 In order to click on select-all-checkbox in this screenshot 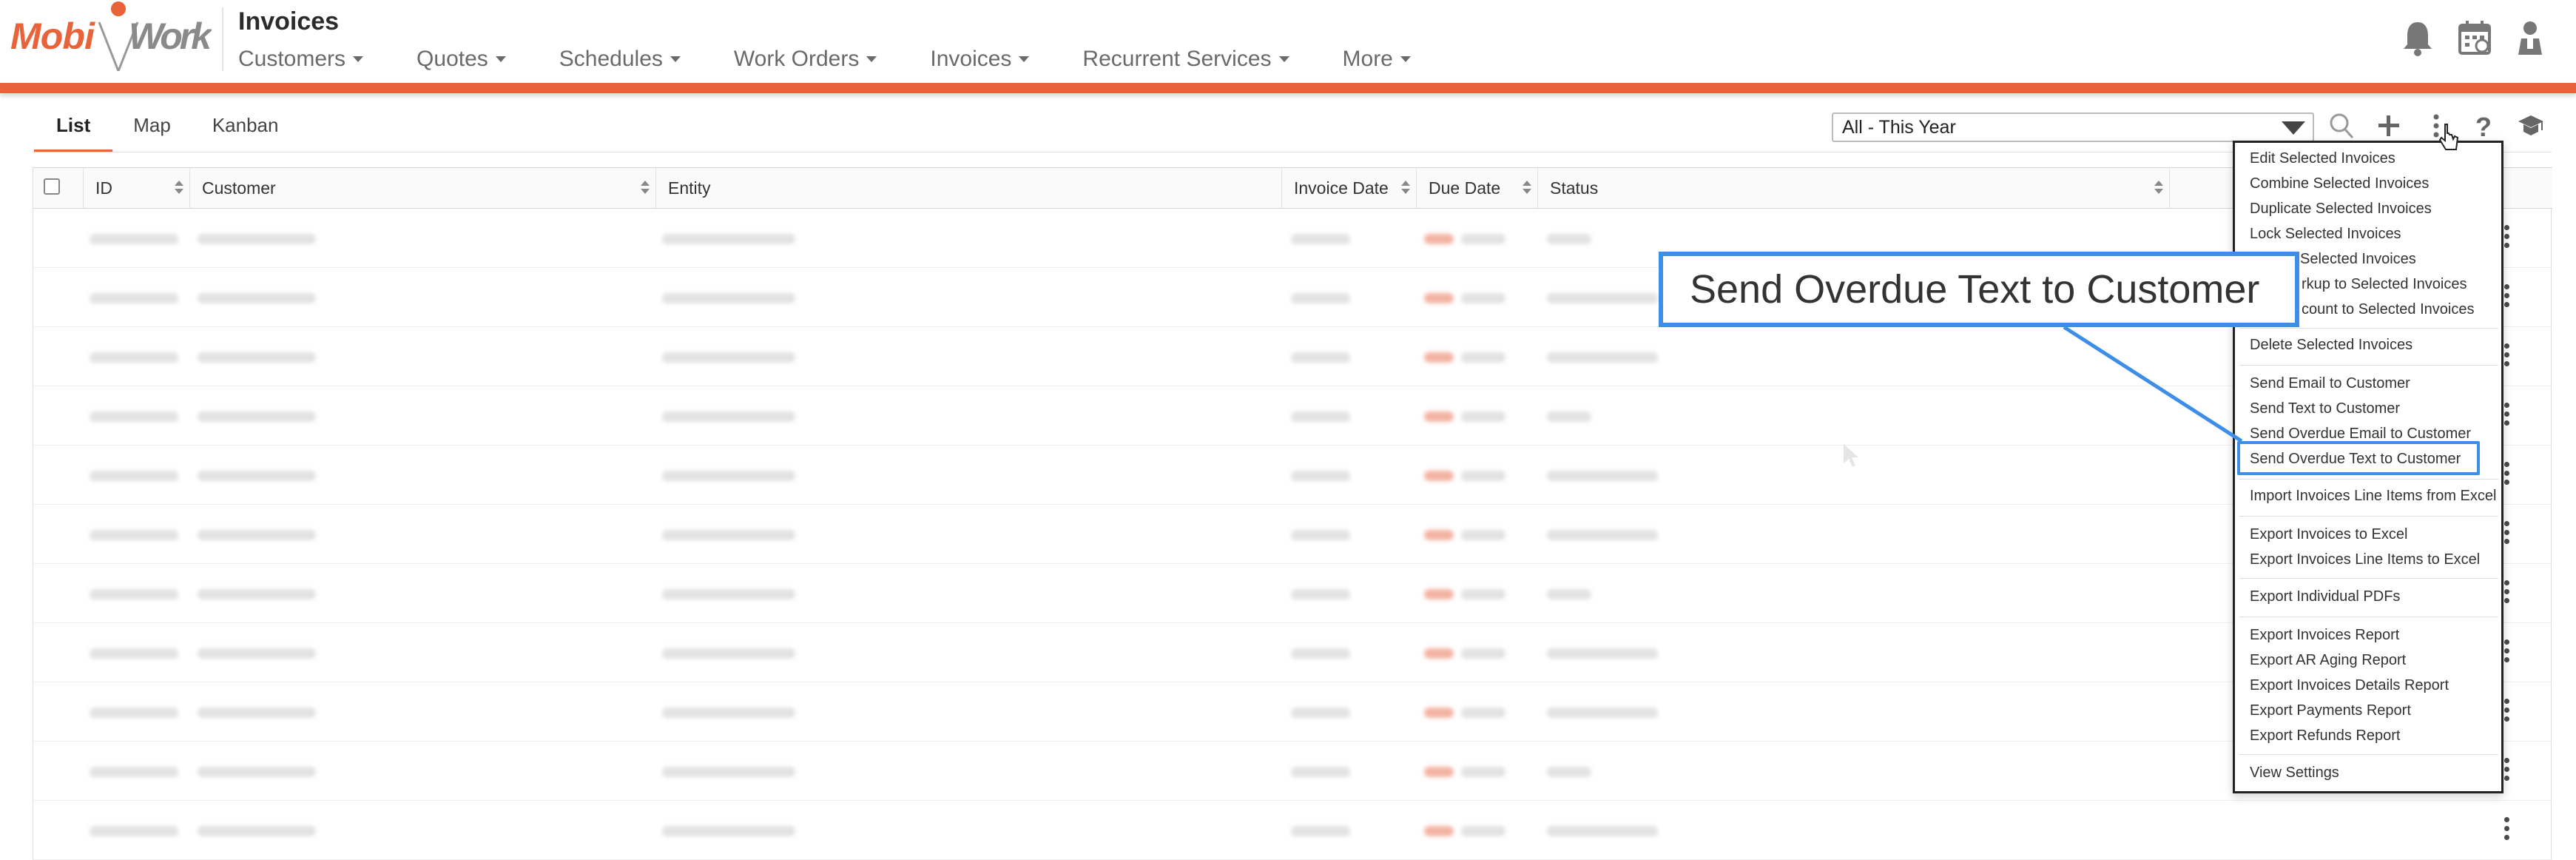, I will do `click(52, 186)`.